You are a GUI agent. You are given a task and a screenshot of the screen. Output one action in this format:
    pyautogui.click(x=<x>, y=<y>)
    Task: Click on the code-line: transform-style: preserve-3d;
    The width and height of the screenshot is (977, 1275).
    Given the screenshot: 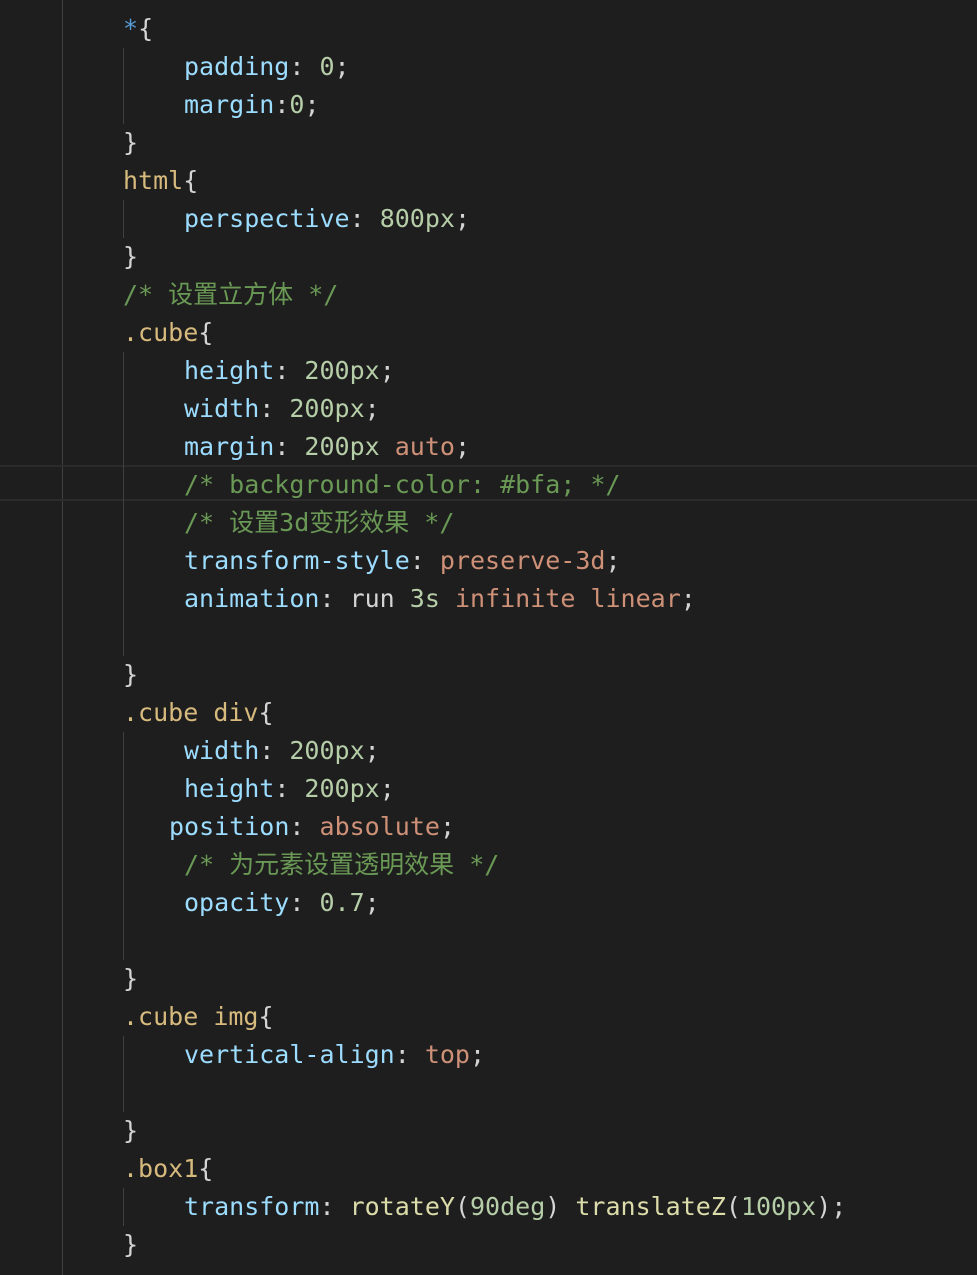 What is the action you would take?
    pyautogui.click(x=402, y=561)
    